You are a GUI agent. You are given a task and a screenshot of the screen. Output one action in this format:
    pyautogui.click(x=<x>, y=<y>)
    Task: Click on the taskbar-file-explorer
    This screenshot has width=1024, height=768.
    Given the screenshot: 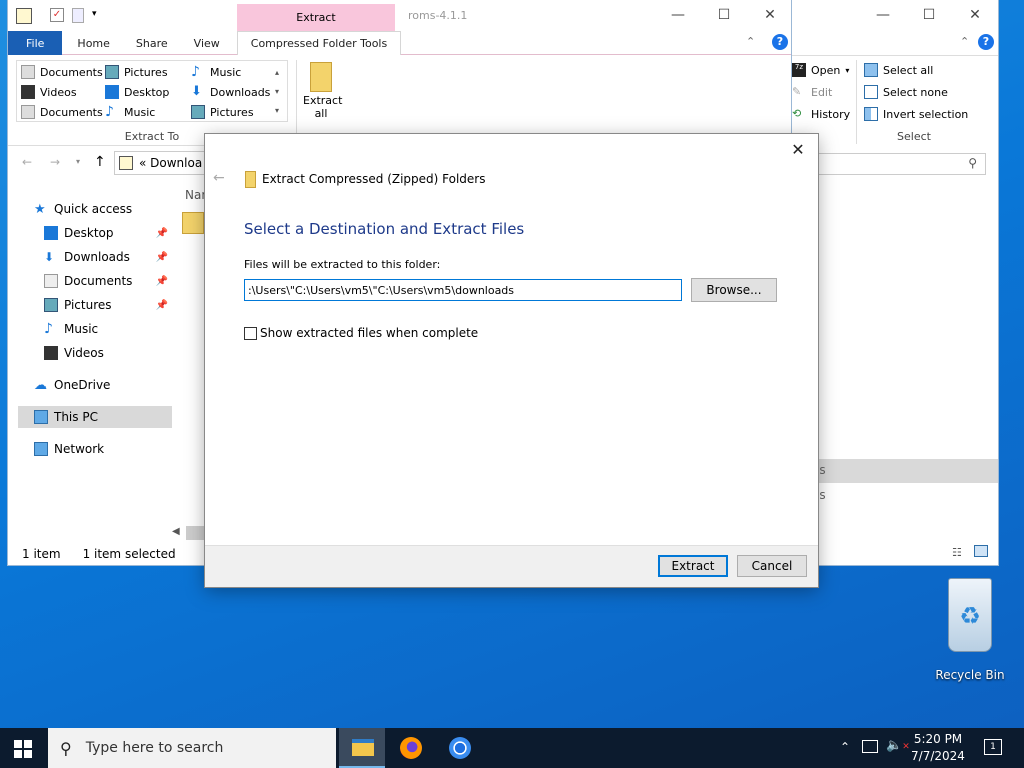 What is the action you would take?
    pyautogui.click(x=362, y=748)
    